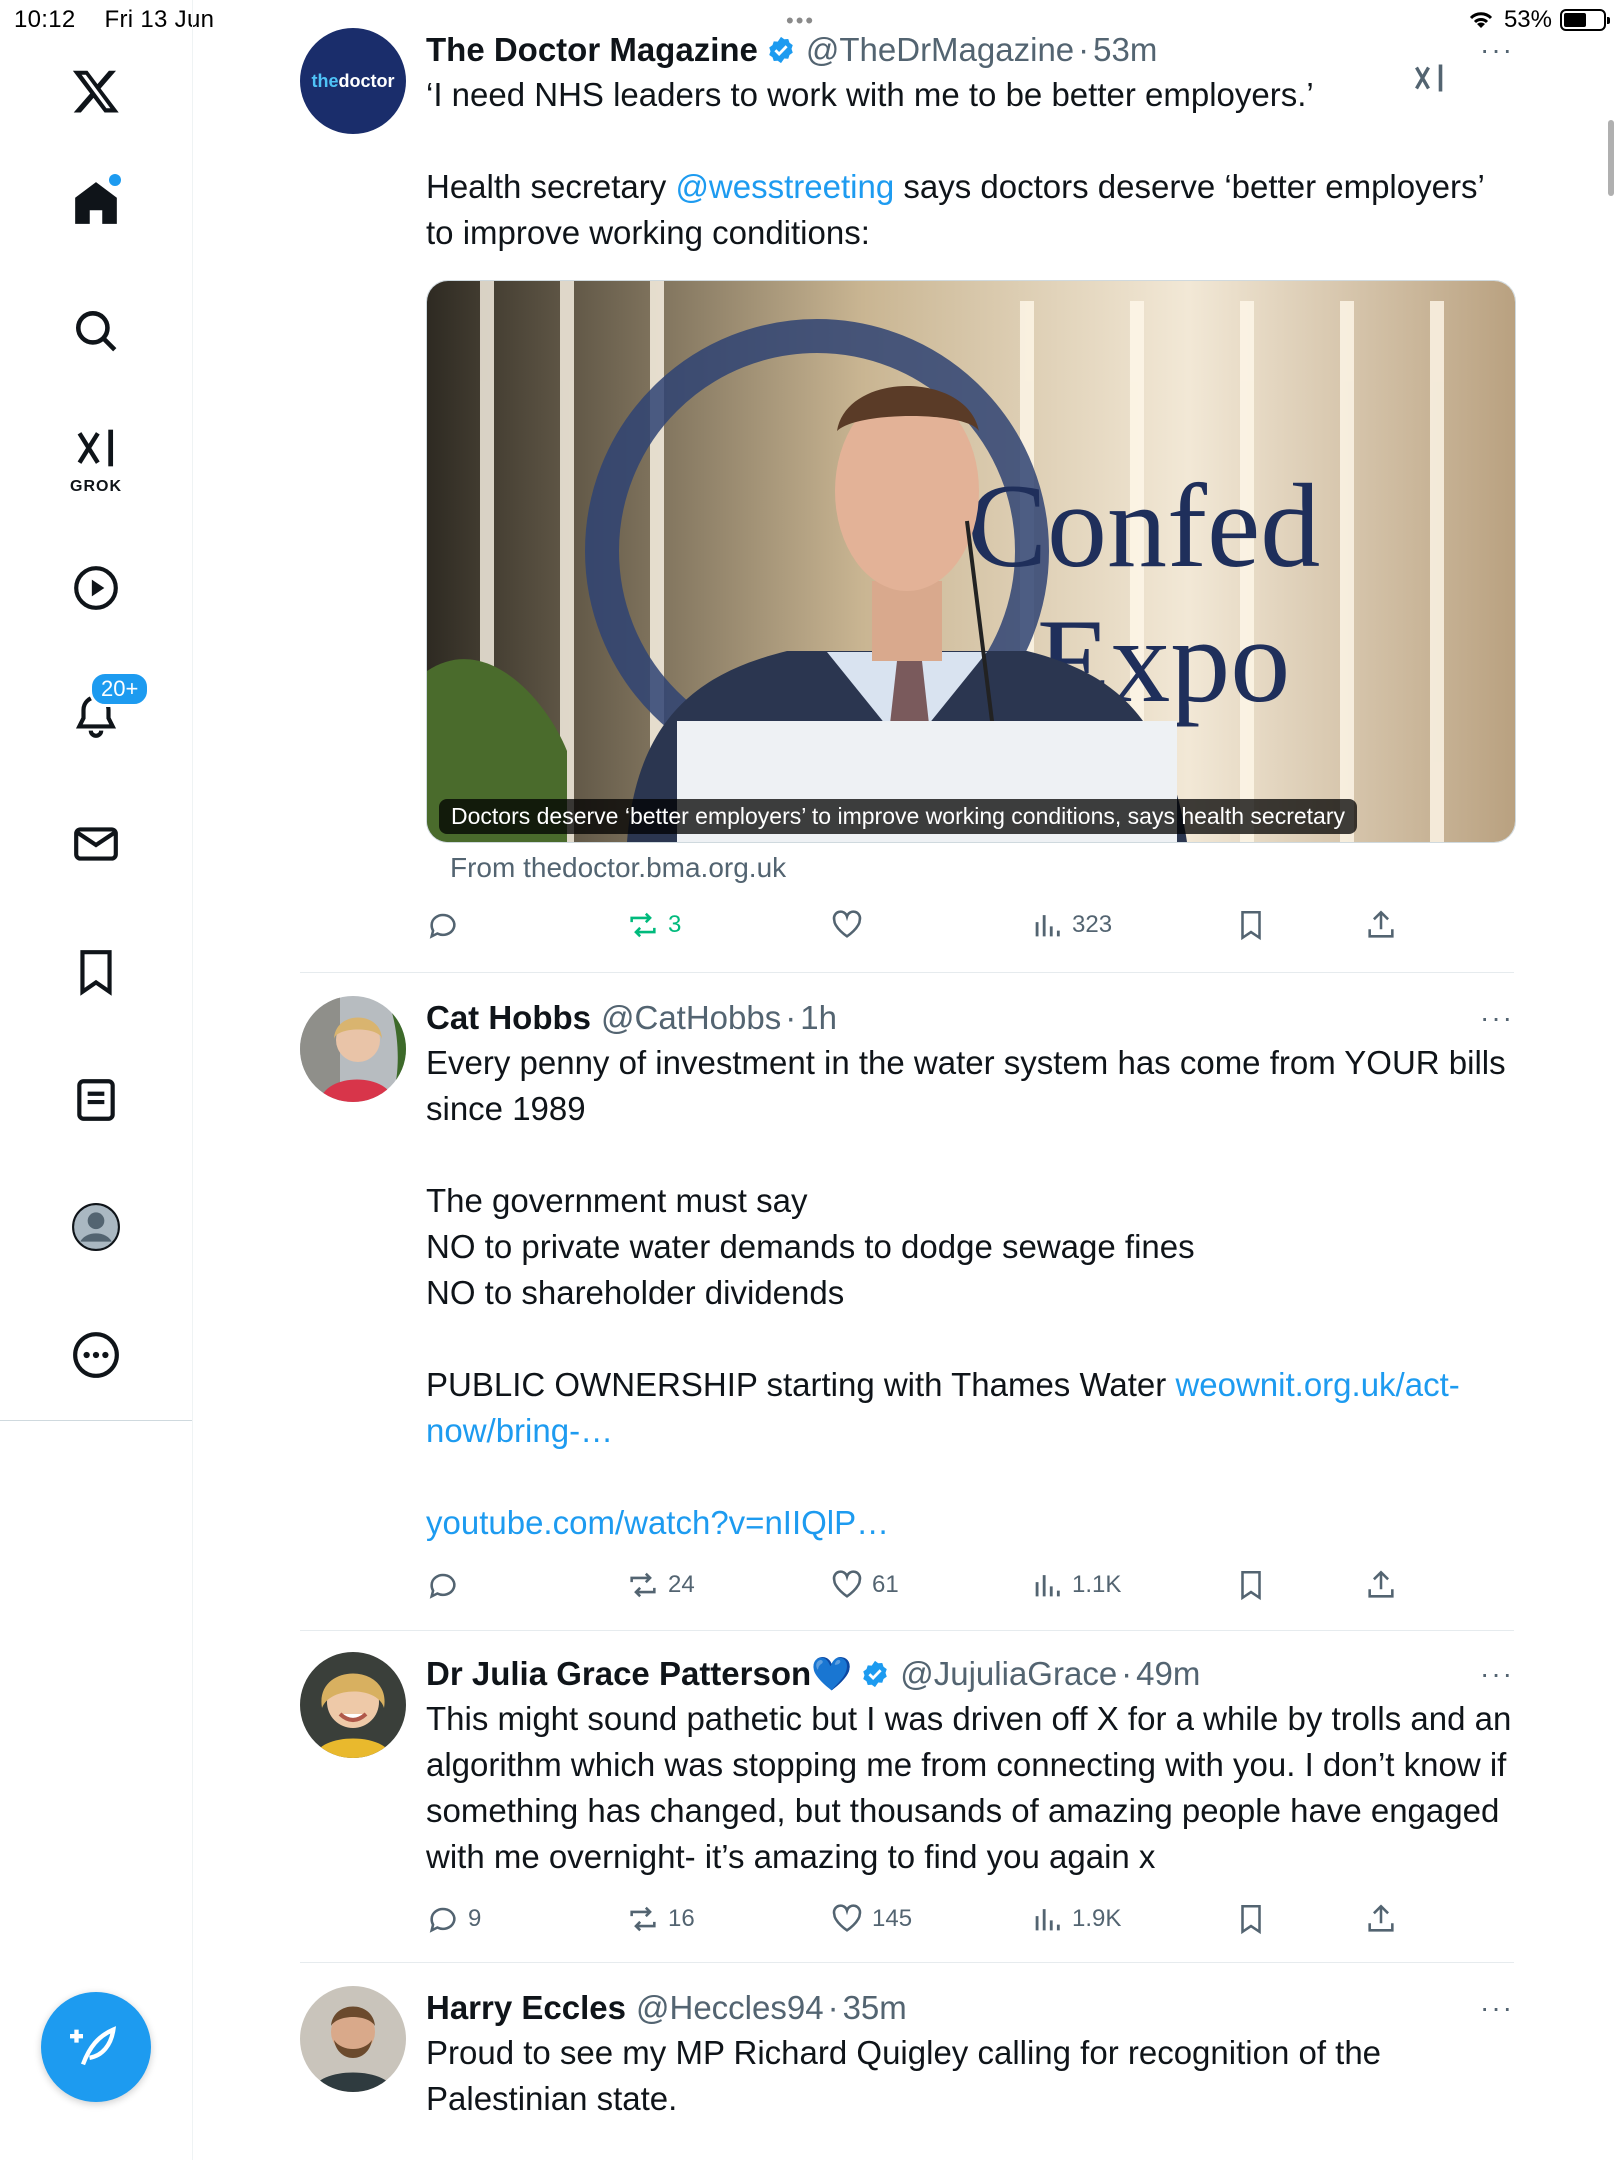 The image size is (1620, 2160). What do you see at coordinates (96, 486) in the screenshot?
I see `grok-label: GROK` at bounding box center [96, 486].